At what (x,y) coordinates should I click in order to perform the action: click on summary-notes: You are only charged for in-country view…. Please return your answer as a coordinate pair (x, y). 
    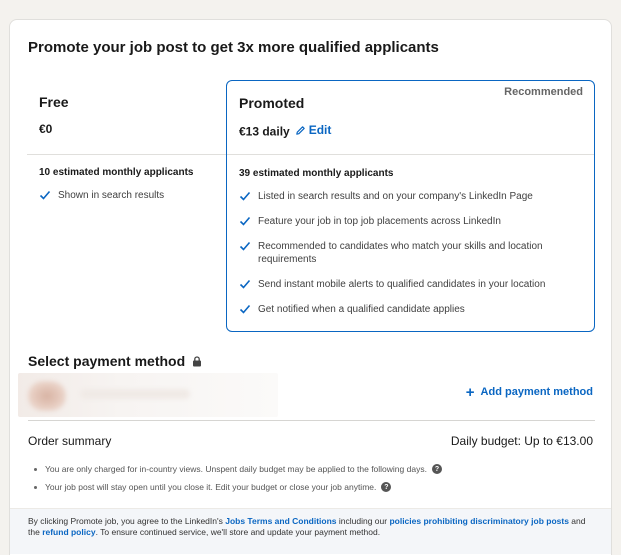
    Looking at the image, I should click on (238, 482).